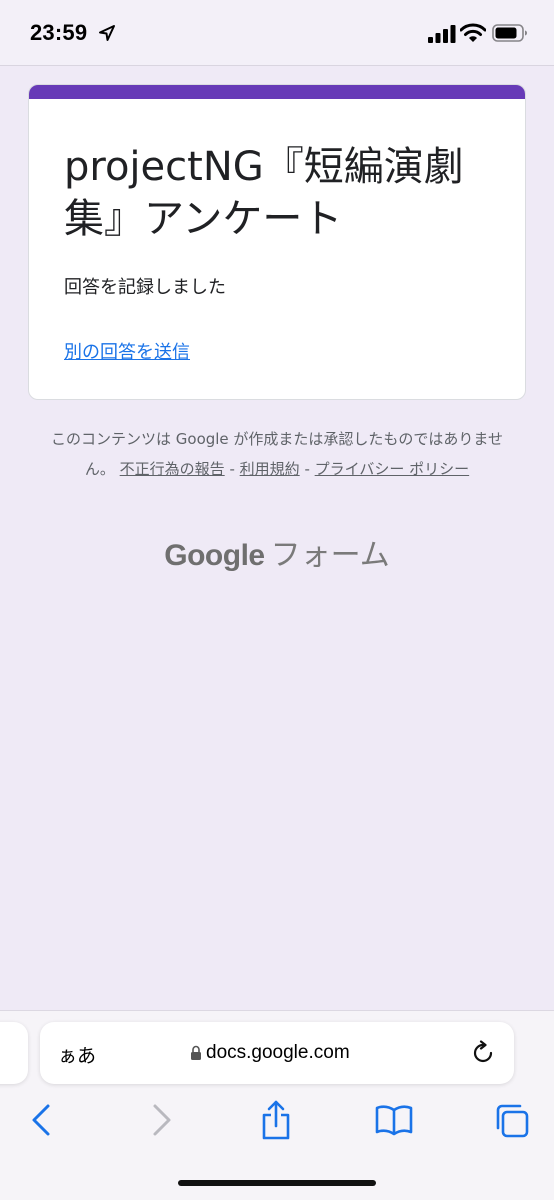 The width and height of the screenshot is (554, 1200). Describe the element at coordinates (264, 193) in the screenshot. I see `form-title: projectNG『短編演劇集』アンケート` at that location.